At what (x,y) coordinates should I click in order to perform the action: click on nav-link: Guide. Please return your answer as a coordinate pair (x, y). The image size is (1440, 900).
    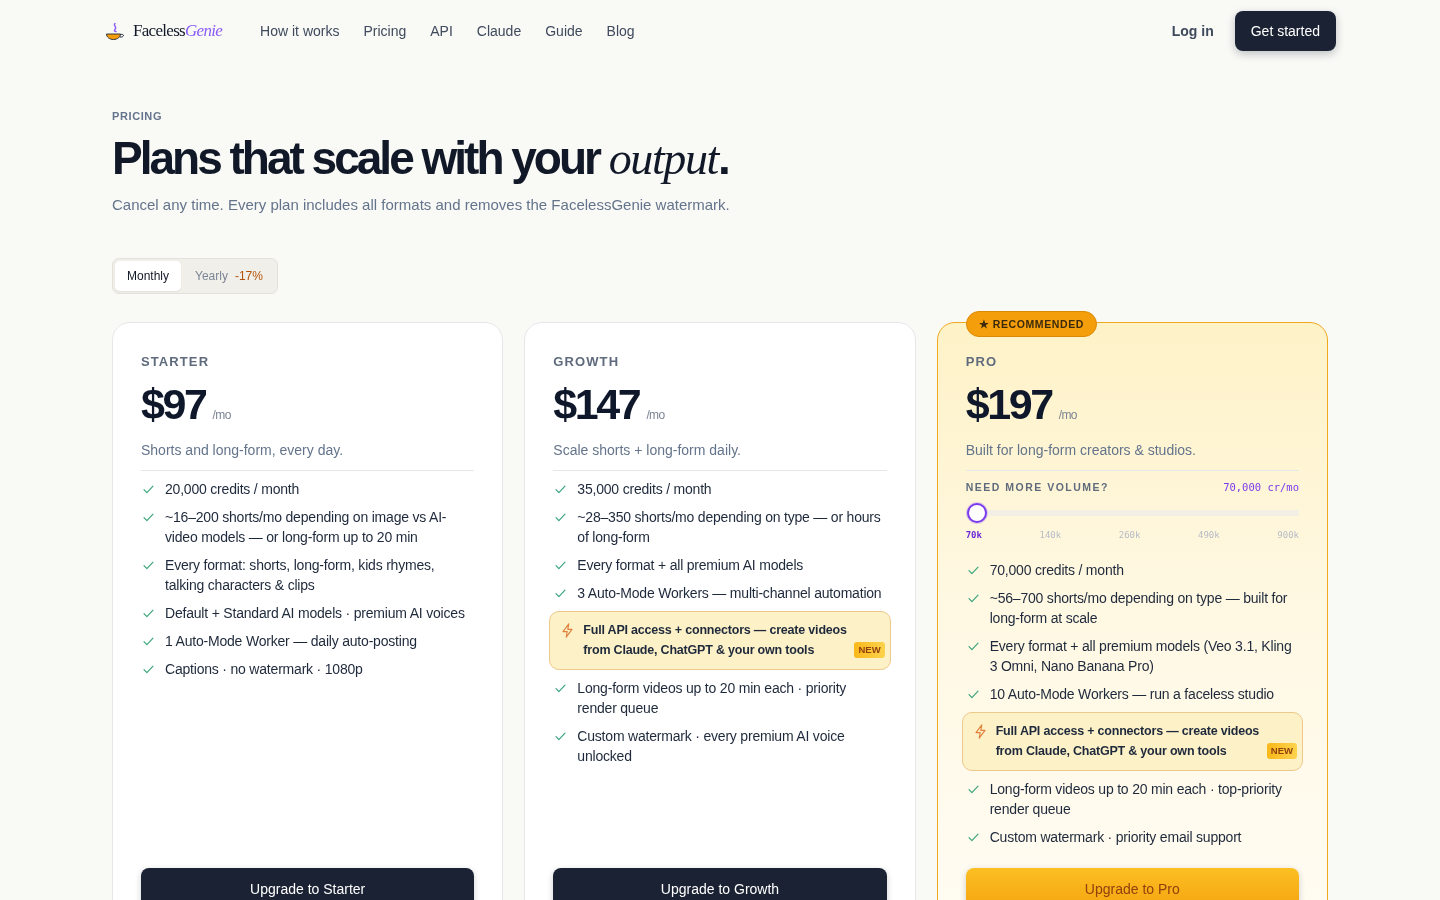
    Looking at the image, I should click on (564, 31).